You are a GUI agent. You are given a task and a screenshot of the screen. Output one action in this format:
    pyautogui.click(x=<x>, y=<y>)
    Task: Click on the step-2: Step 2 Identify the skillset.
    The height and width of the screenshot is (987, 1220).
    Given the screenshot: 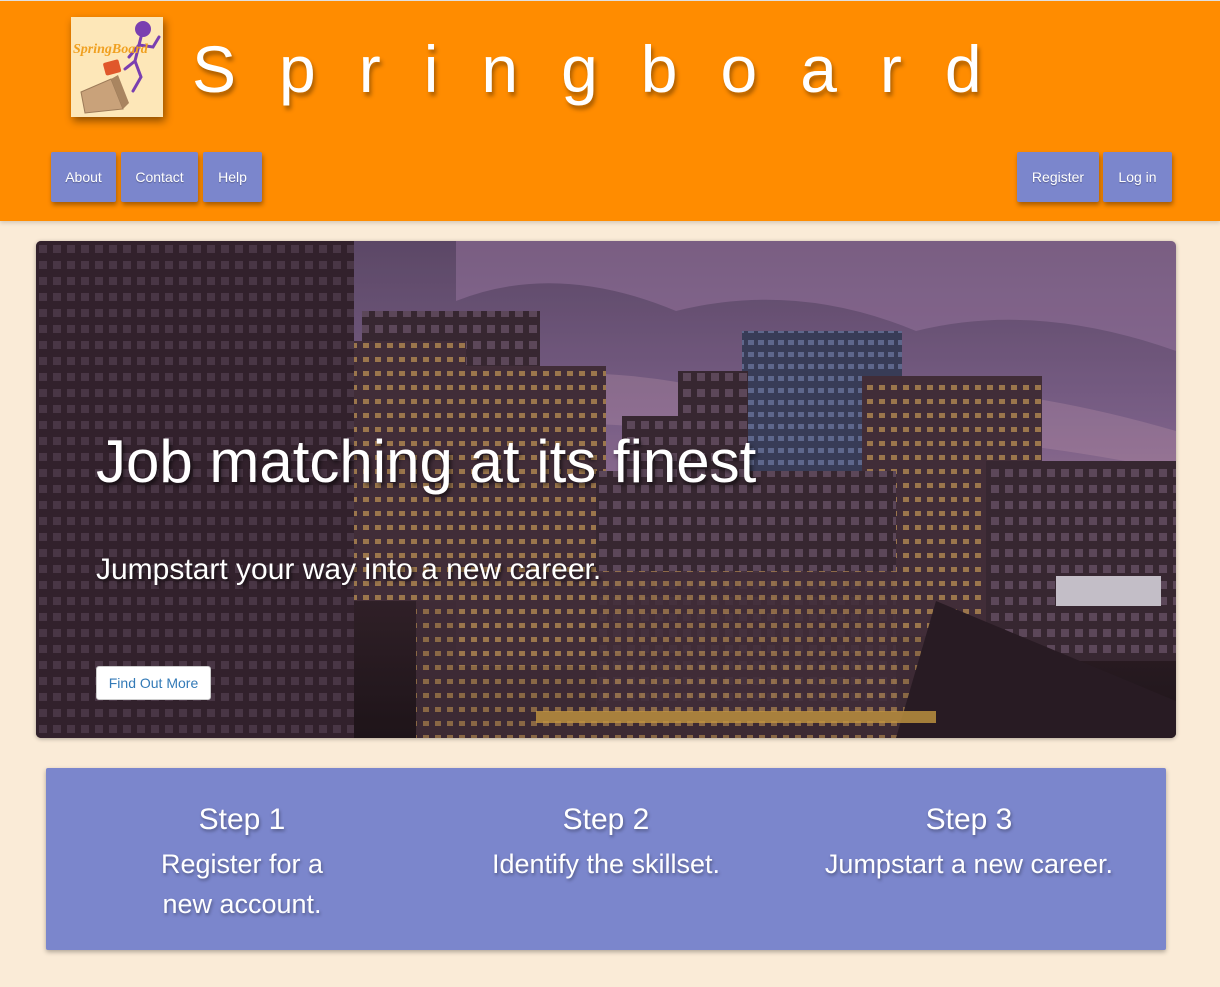 What is the action you would take?
    pyautogui.click(x=606, y=842)
    